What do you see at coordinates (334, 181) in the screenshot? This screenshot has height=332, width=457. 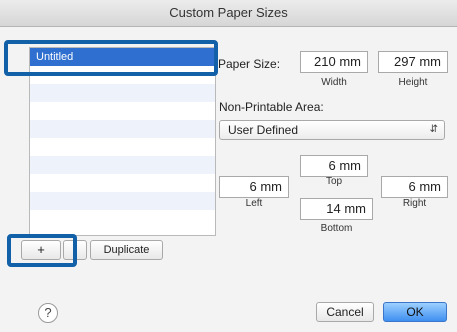 I see `top-label: Top` at bounding box center [334, 181].